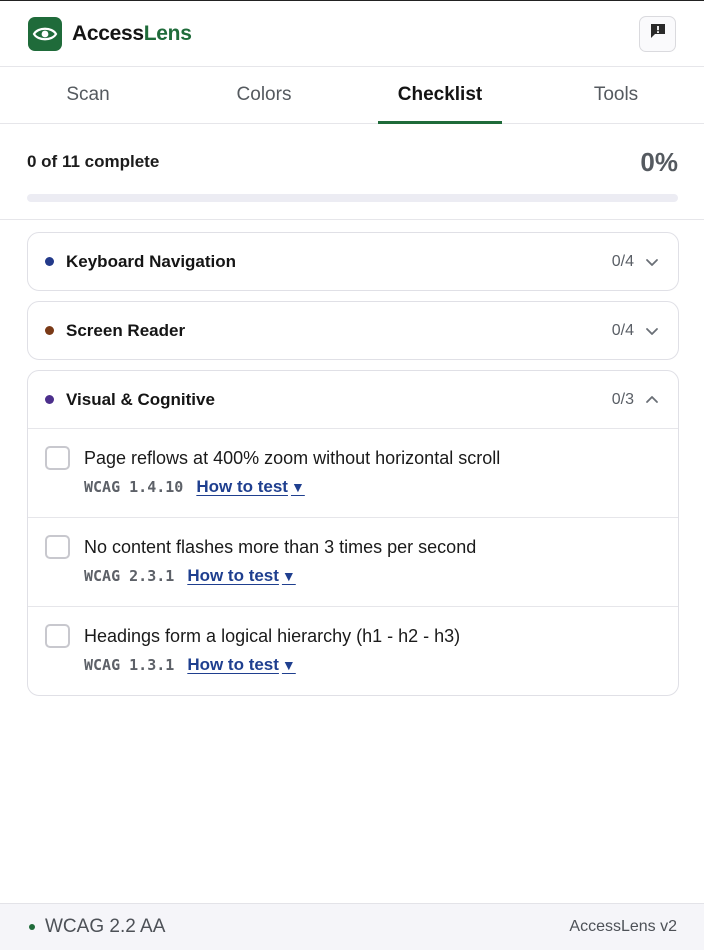 Image resolution: width=704 pixels, height=950 pixels. I want to click on tab-checklist: Checklist, so click(440, 95).